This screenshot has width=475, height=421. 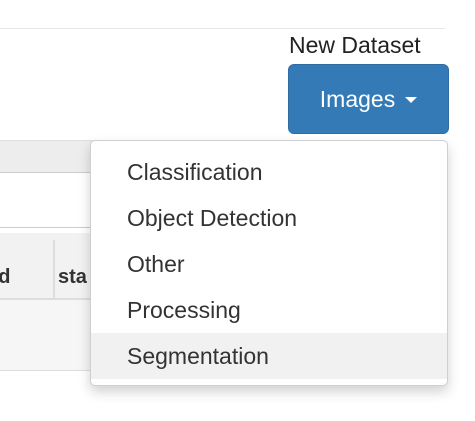 I want to click on images-dropdown-button: Images, so click(x=368, y=99).